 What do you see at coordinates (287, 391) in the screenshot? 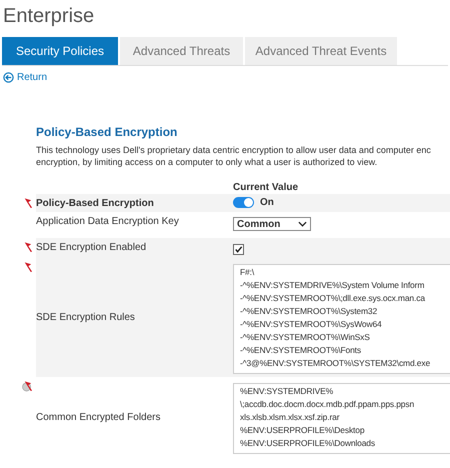
I see `text-line: %ENV:SYSTEMDRIVE%` at bounding box center [287, 391].